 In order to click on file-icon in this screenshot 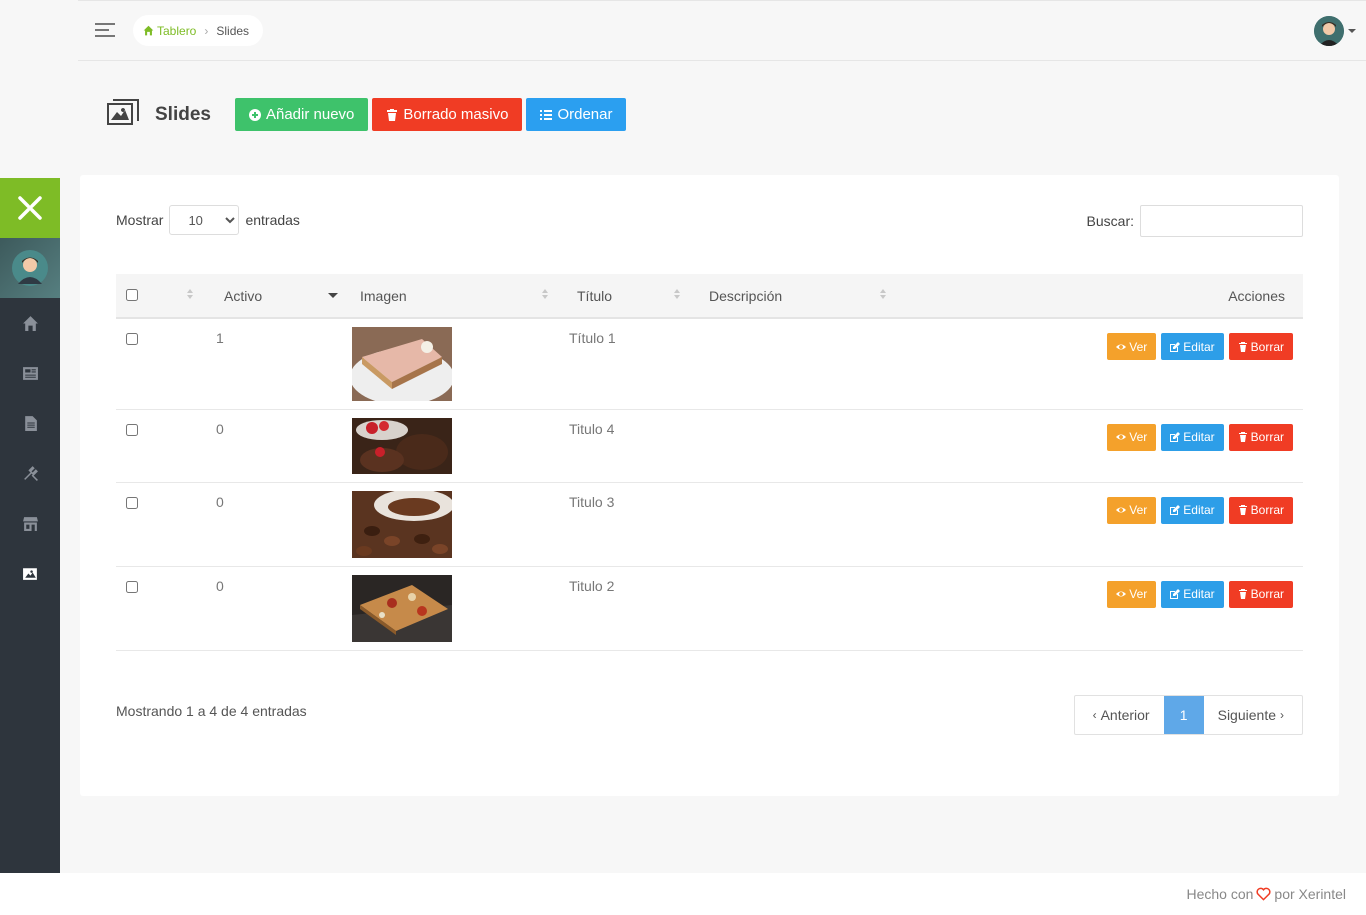, I will do `click(30, 423)`.